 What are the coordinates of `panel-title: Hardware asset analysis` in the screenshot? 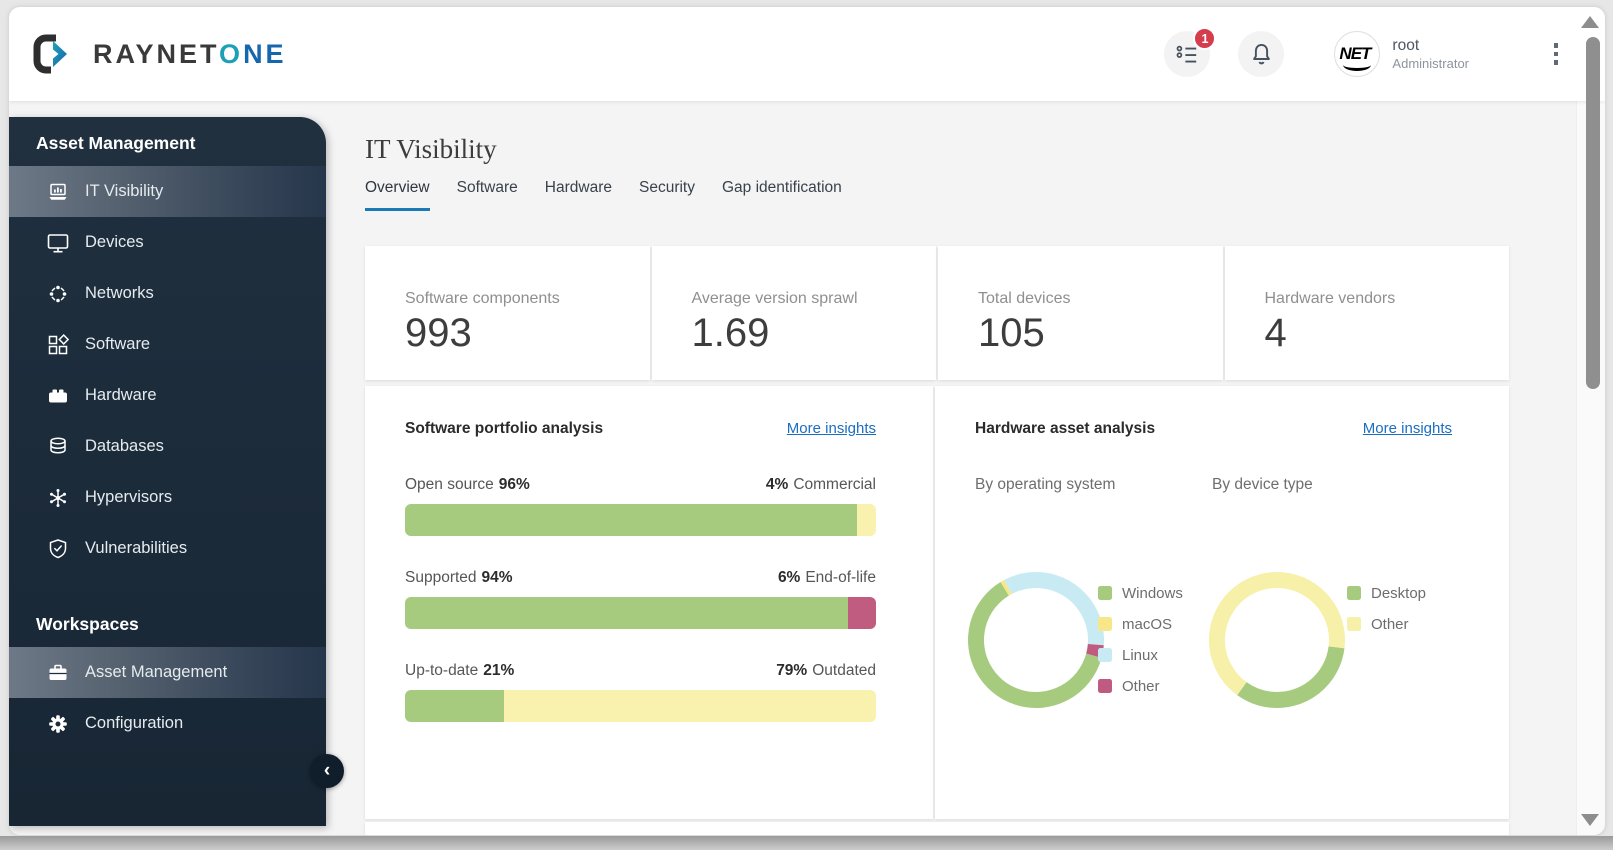 It's located at (1065, 428).